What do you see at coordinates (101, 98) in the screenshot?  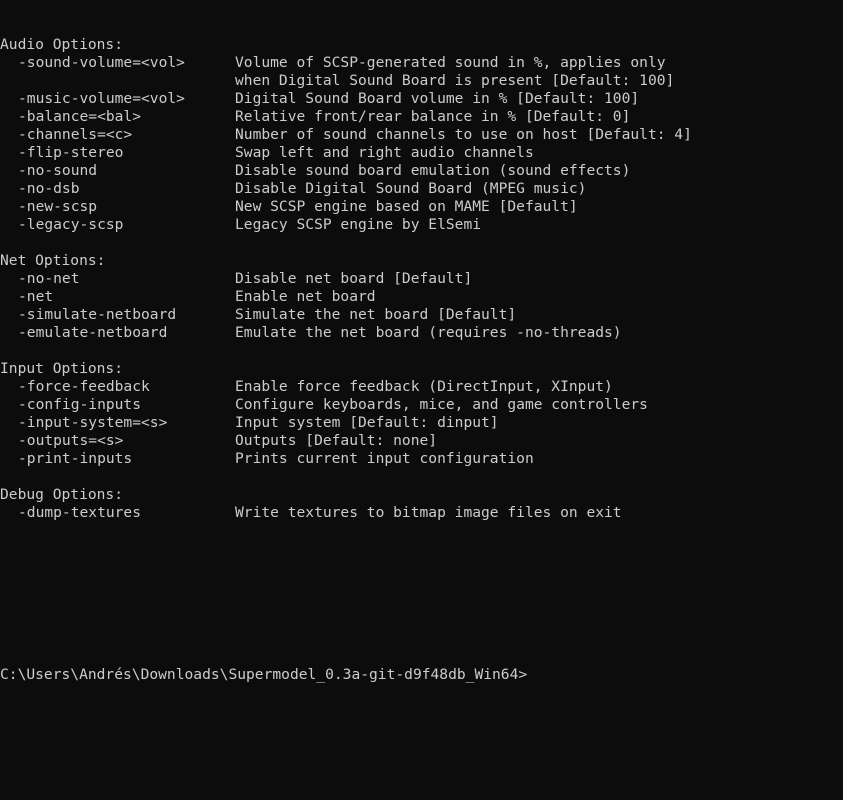 I see `option-flag: -music-volume=<vol>` at bounding box center [101, 98].